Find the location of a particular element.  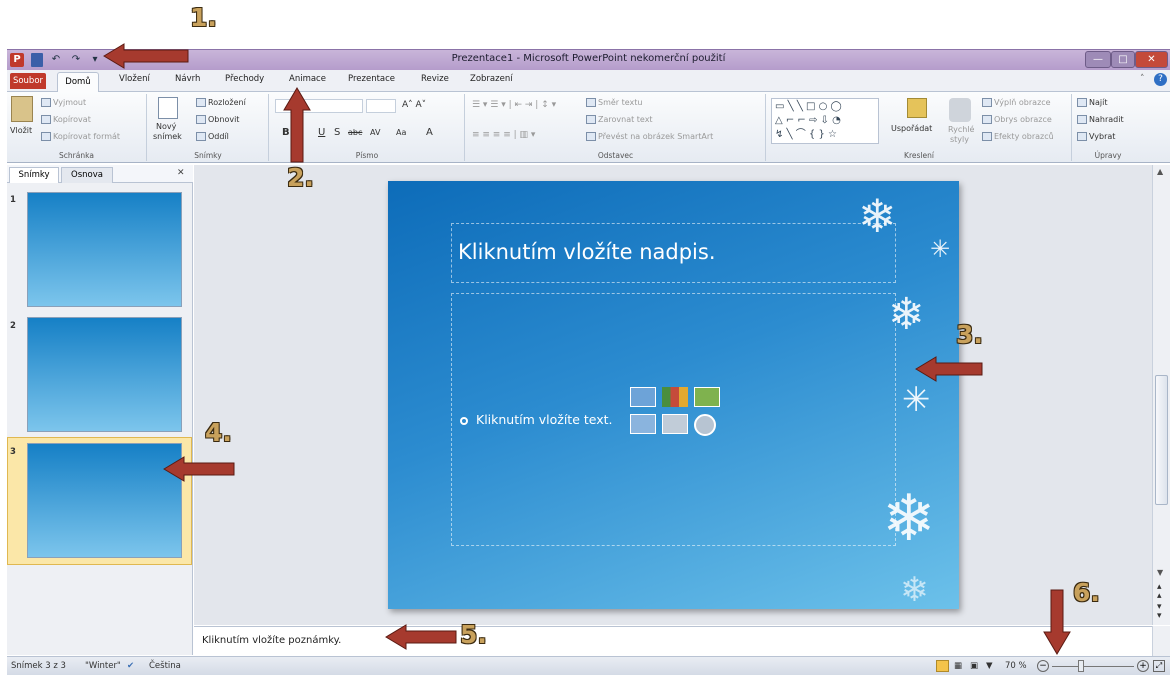

align-text-label: Zarovnat text is located at coordinates (625, 119).